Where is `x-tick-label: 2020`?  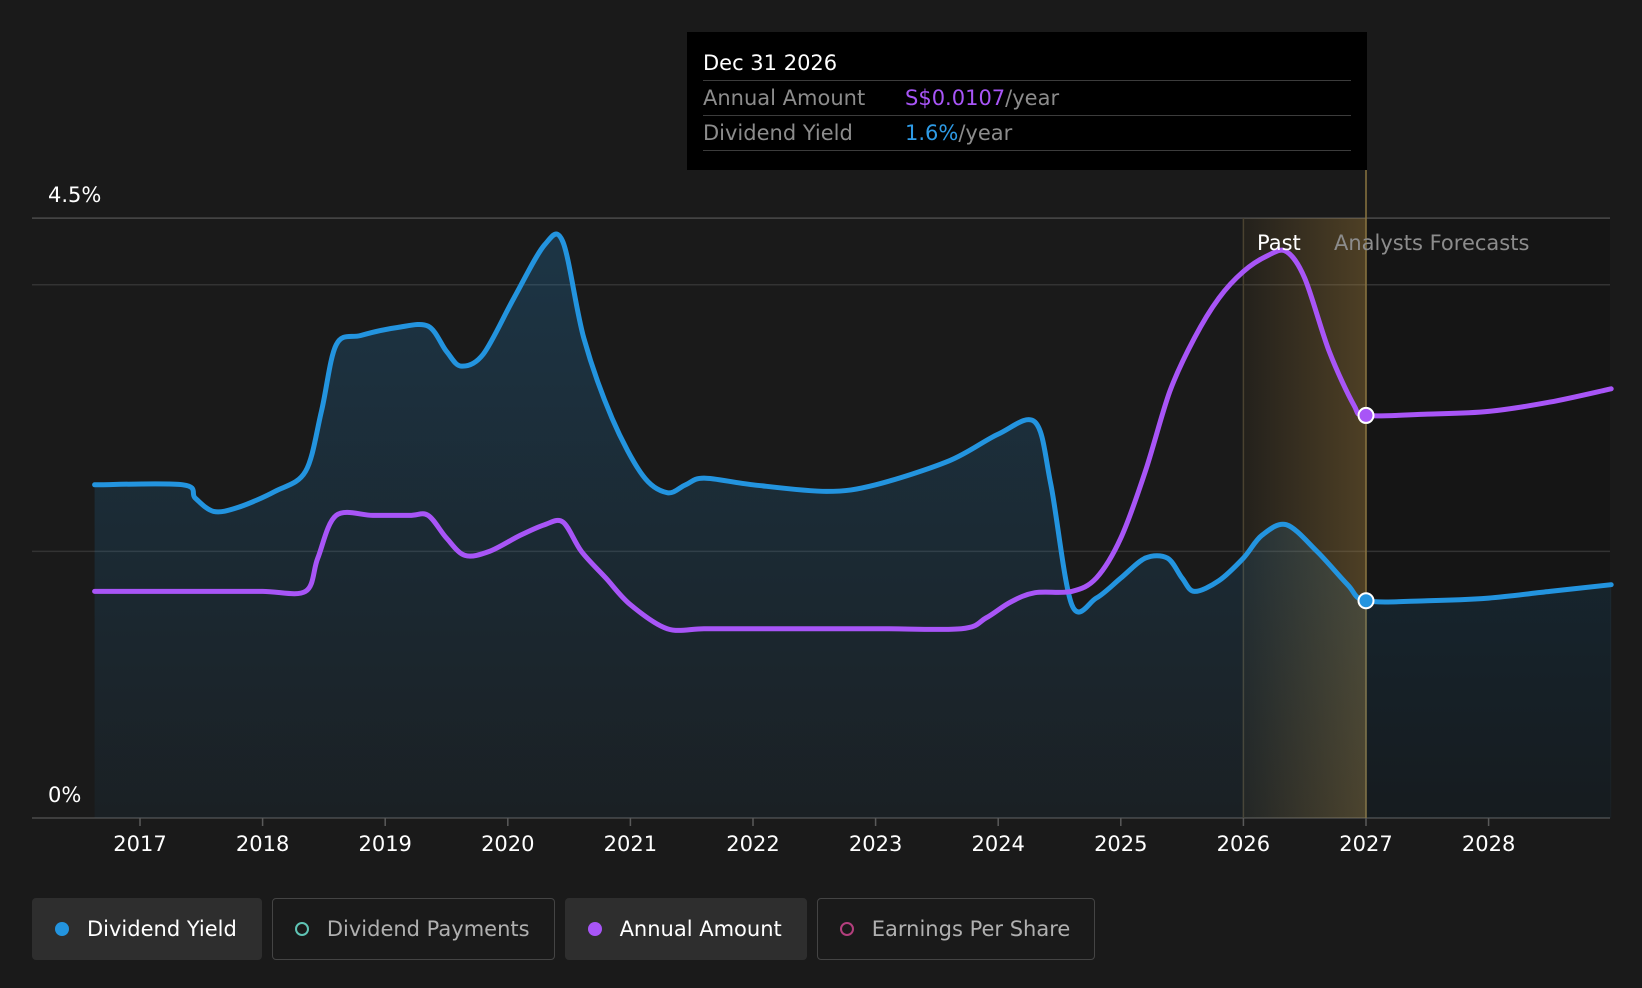 x-tick-label: 2020 is located at coordinates (507, 844).